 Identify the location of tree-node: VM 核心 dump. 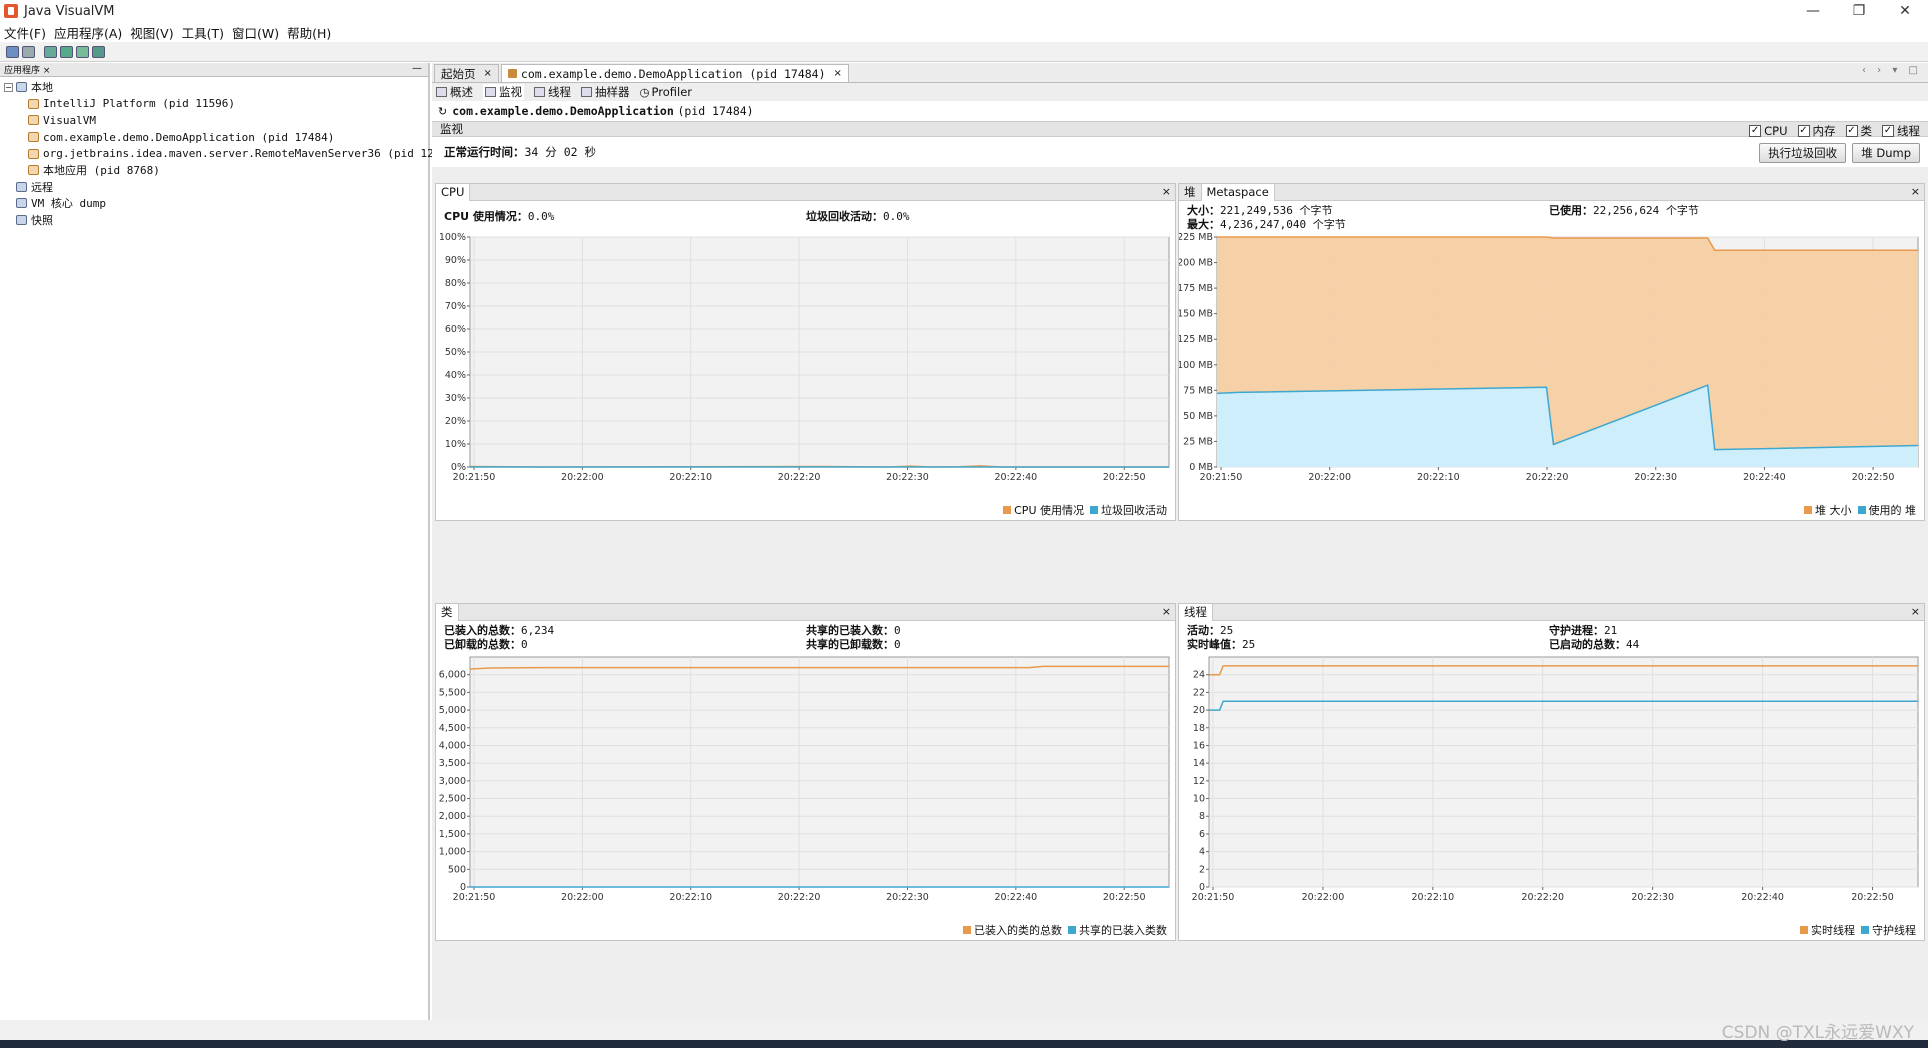
(214, 203).